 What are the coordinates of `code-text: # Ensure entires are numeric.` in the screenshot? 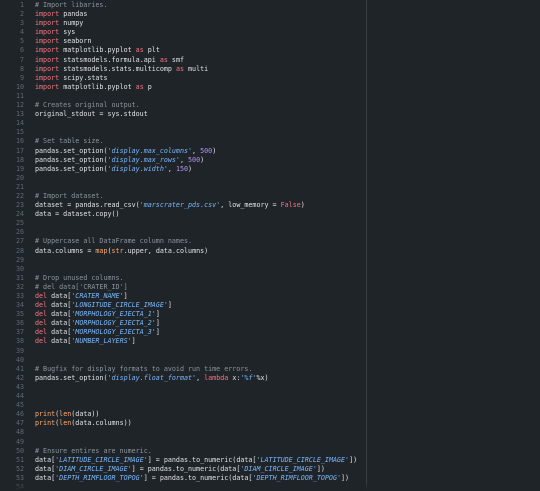 It's located at (287, 451).